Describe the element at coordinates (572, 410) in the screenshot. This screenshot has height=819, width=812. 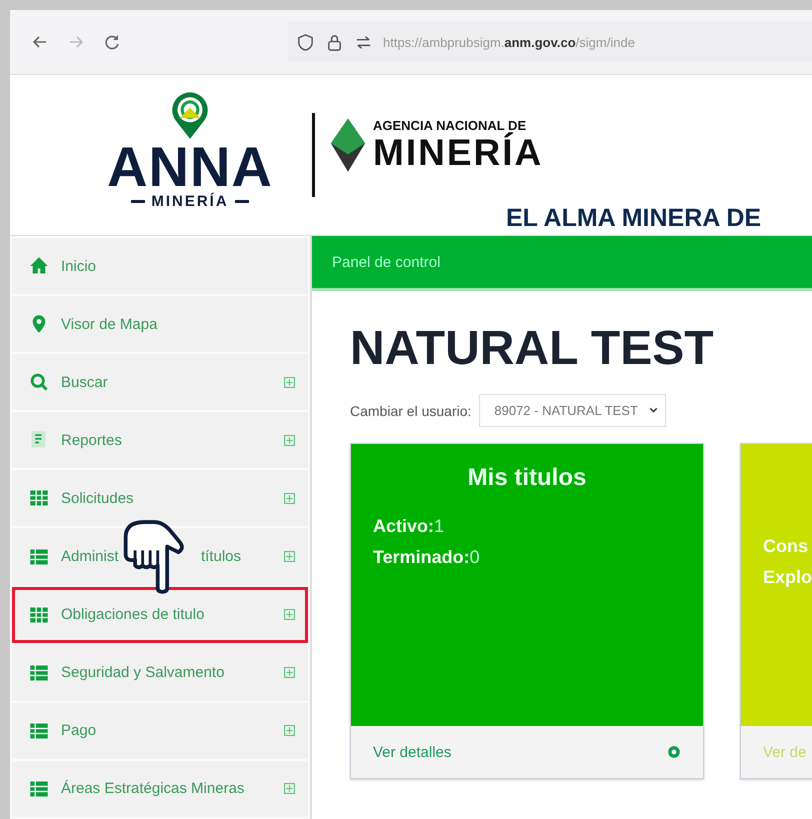
I see `user-dropdown: 89072 - NATURAL TEST` at that location.